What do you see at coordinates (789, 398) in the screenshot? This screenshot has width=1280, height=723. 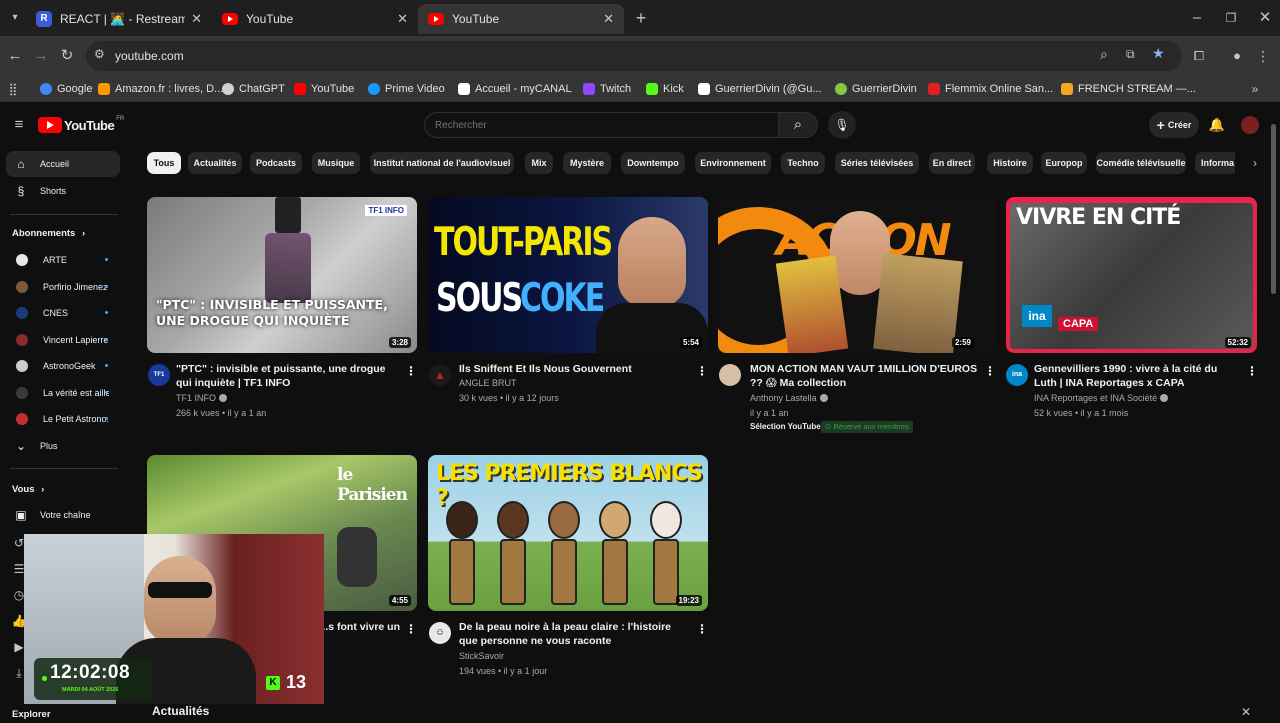 I see `channel-name: Anthony Lastella` at bounding box center [789, 398].